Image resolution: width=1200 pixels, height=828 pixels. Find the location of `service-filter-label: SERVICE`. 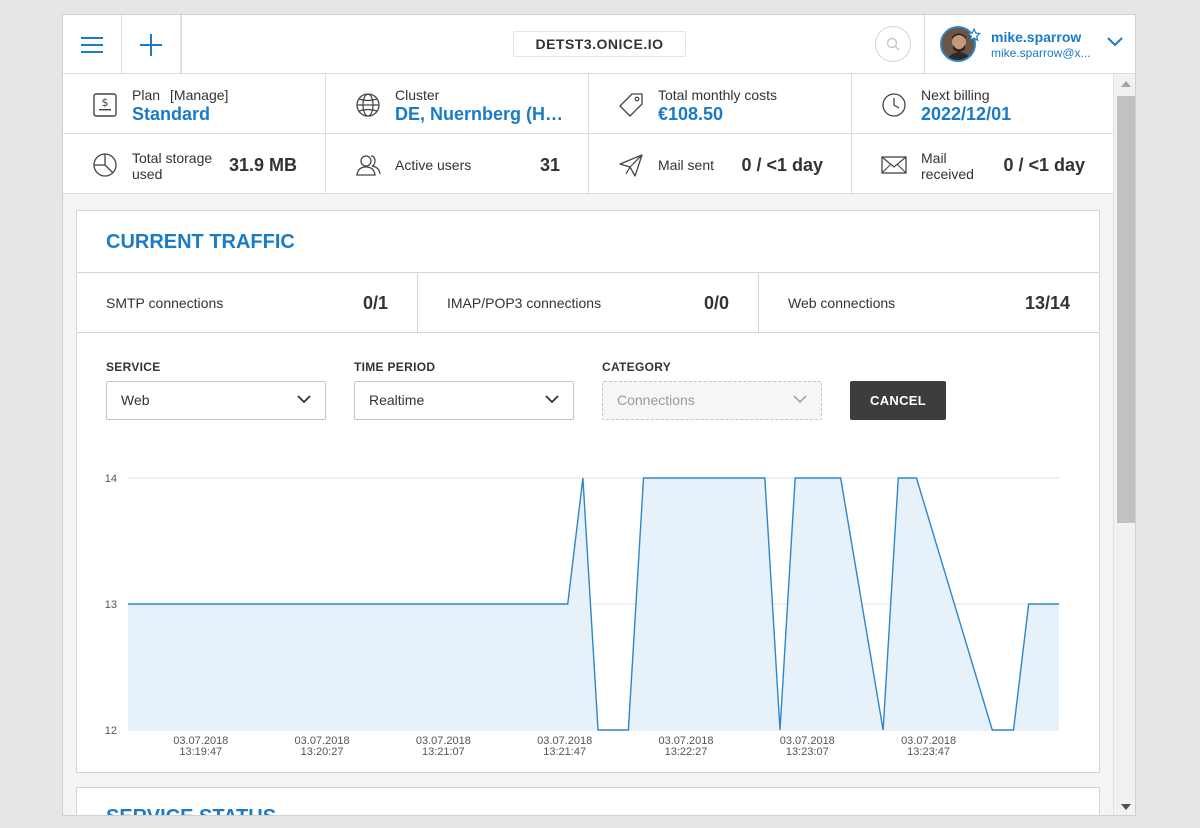

service-filter-label: SERVICE is located at coordinates (133, 367).